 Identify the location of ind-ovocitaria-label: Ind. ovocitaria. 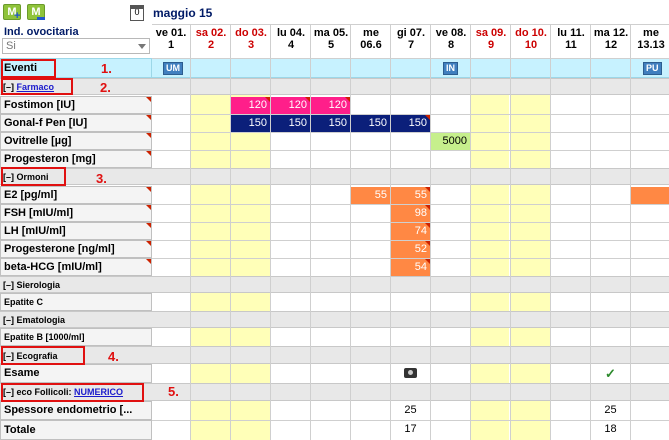
(41, 32).